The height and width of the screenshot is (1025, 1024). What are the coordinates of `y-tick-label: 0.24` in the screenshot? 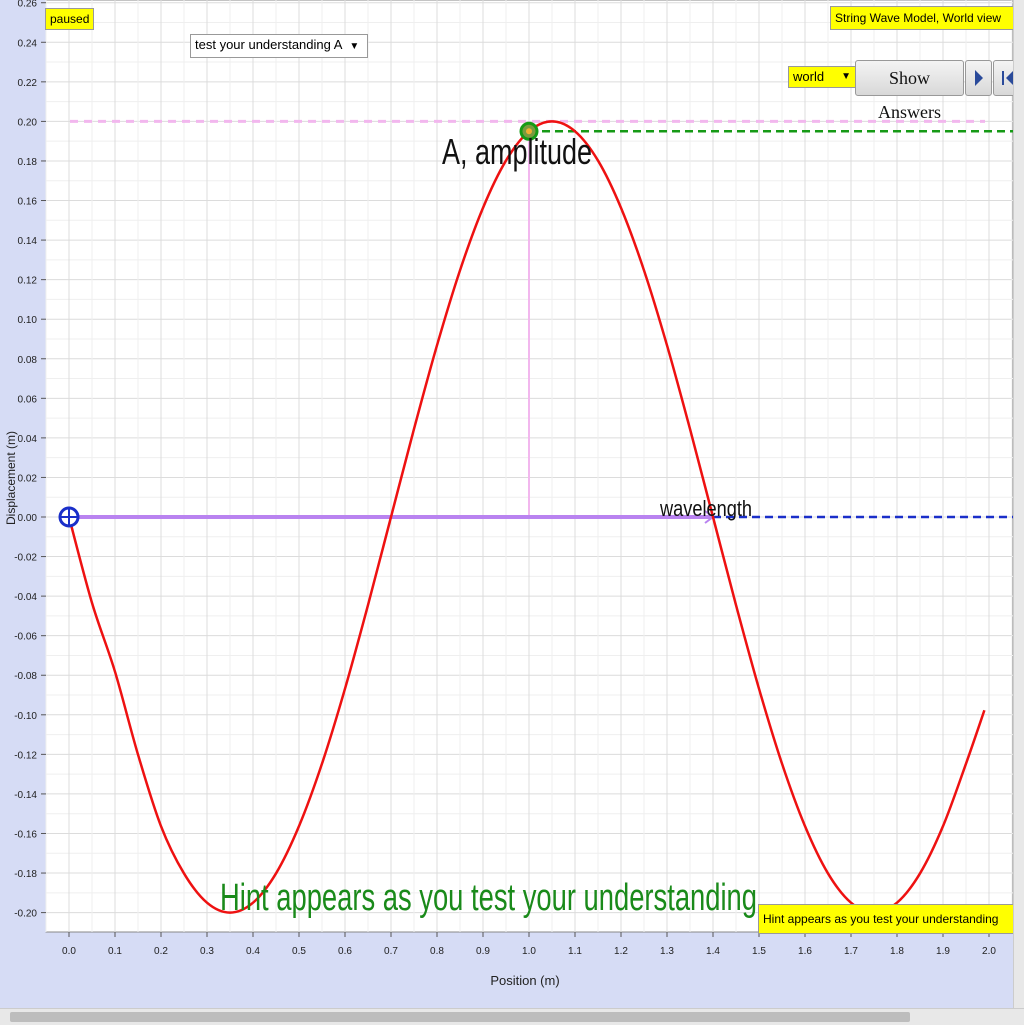 It's located at (28, 43).